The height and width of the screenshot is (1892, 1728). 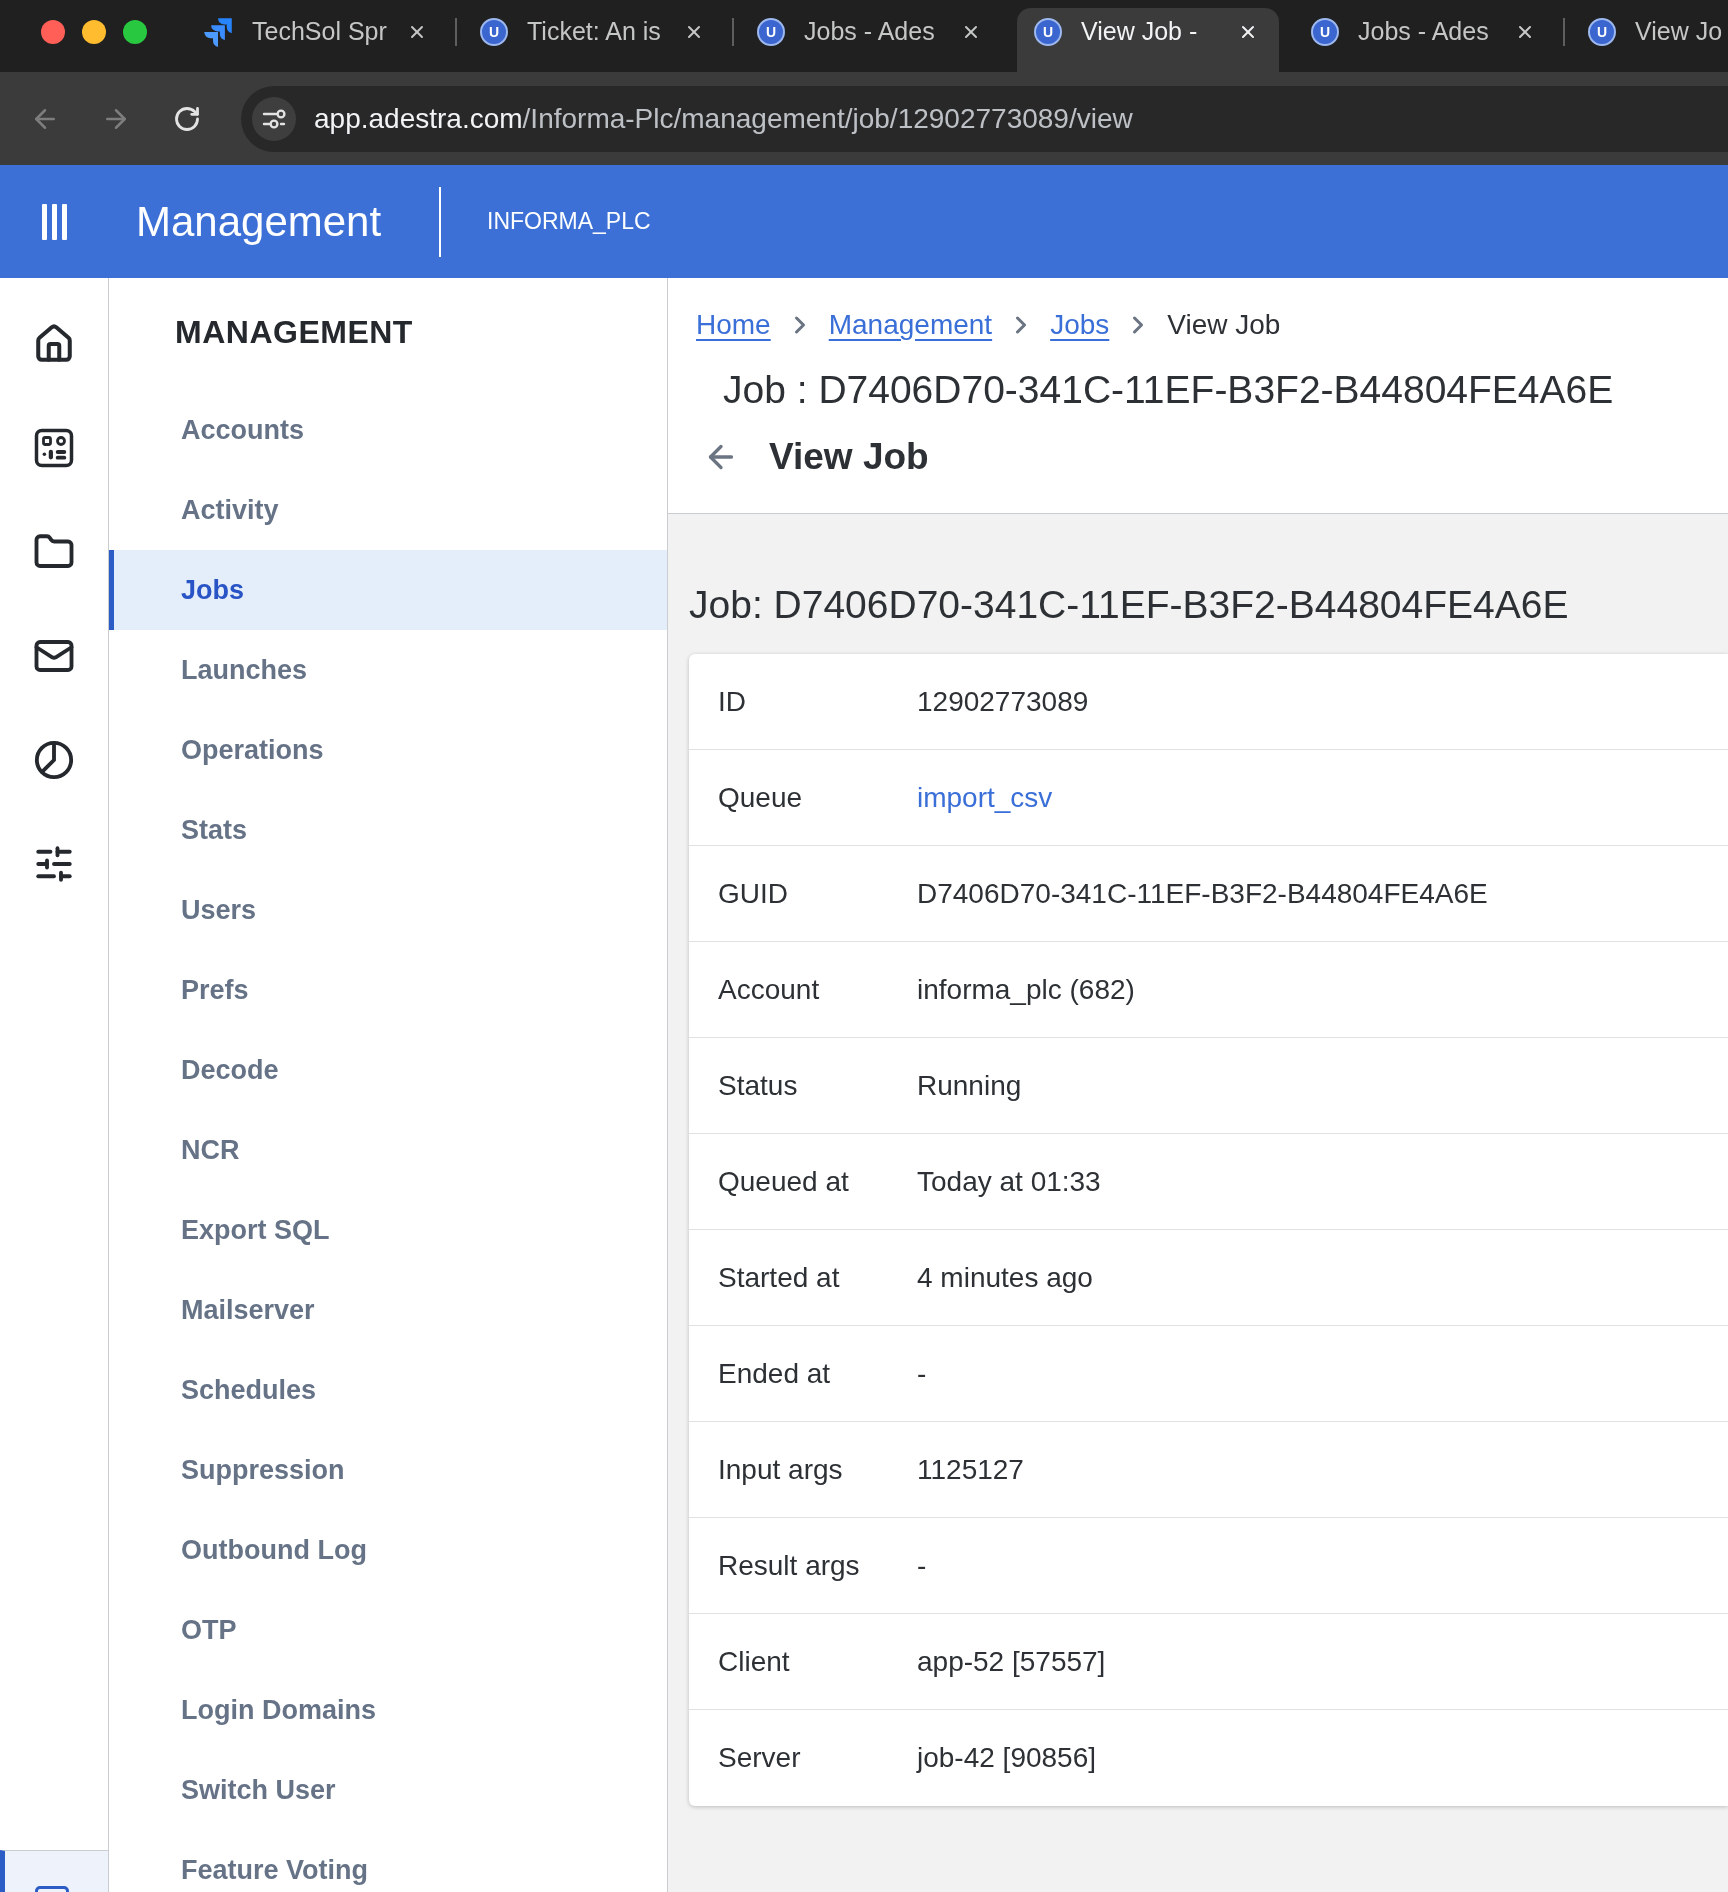 What do you see at coordinates (733, 325) in the screenshot?
I see `breadcrumb-link: Home` at bounding box center [733, 325].